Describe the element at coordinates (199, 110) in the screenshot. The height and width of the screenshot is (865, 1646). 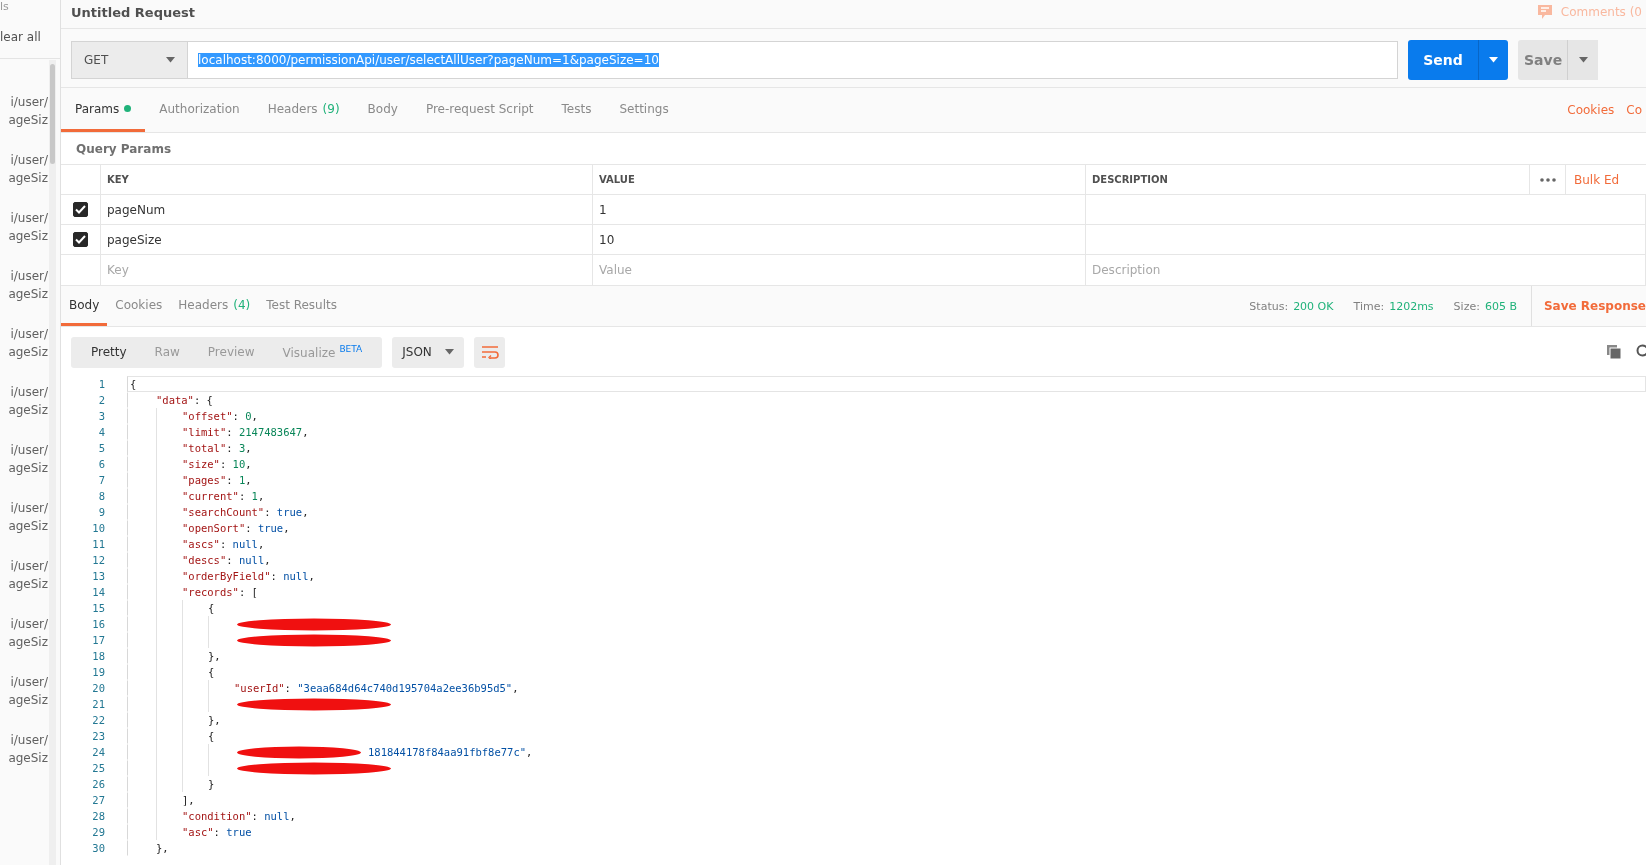
I see `request-tab: Authorization` at that location.